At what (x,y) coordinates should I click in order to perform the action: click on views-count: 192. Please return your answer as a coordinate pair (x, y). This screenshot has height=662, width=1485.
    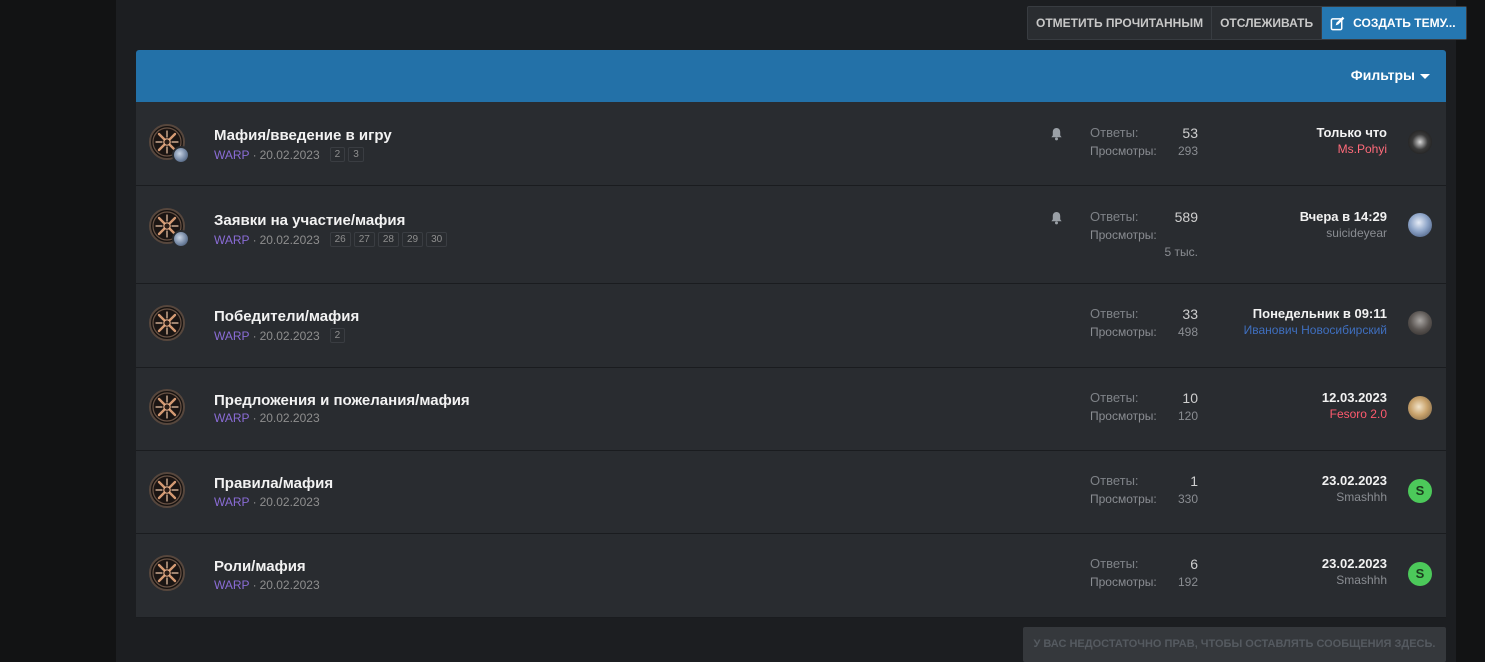
    Looking at the image, I should click on (1187, 582).